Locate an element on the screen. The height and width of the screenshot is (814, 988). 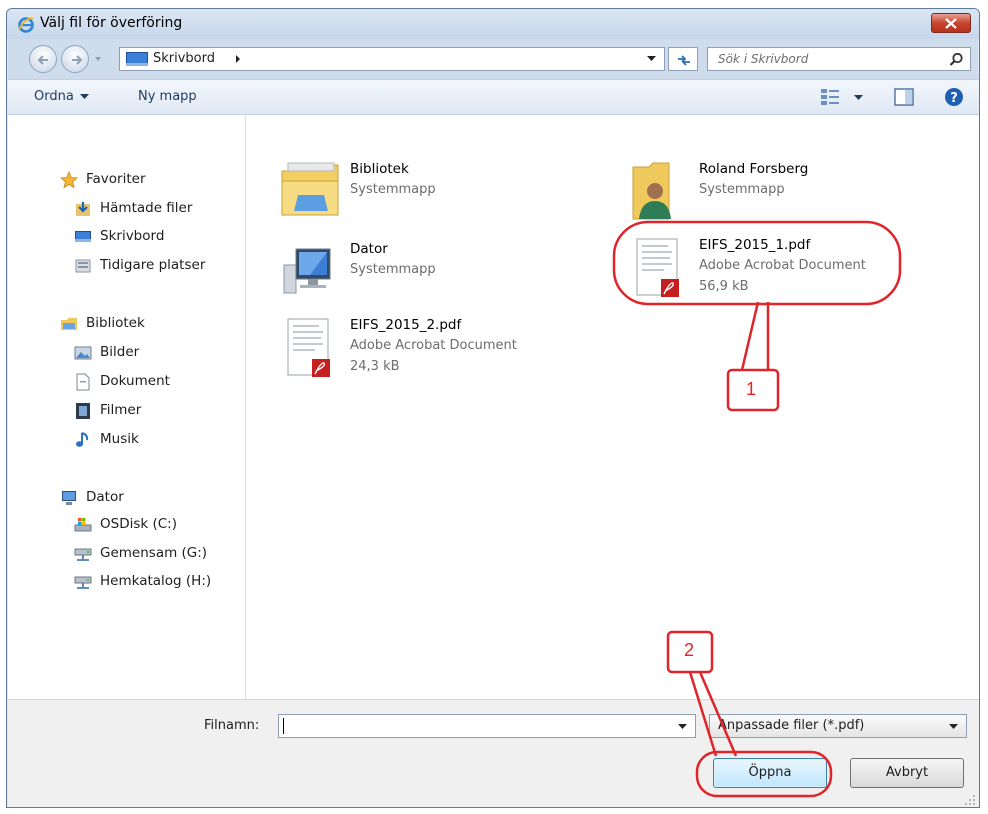
back-arrow-icon is located at coordinates (42, 60).